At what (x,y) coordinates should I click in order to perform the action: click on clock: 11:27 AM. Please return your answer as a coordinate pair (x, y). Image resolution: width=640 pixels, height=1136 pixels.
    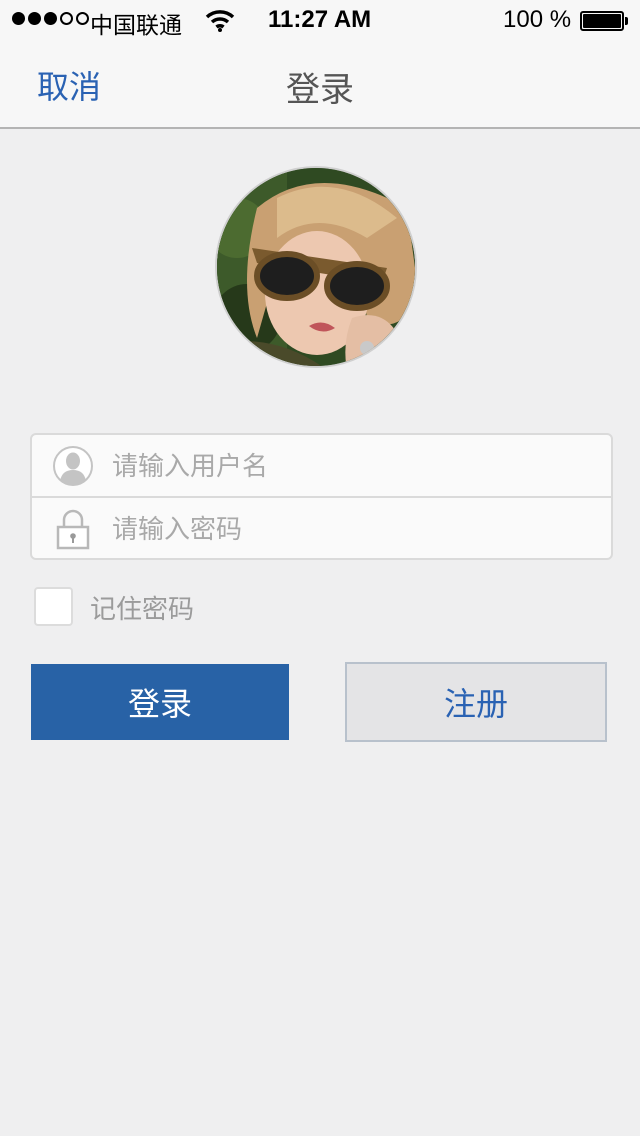
    Looking at the image, I should click on (320, 19).